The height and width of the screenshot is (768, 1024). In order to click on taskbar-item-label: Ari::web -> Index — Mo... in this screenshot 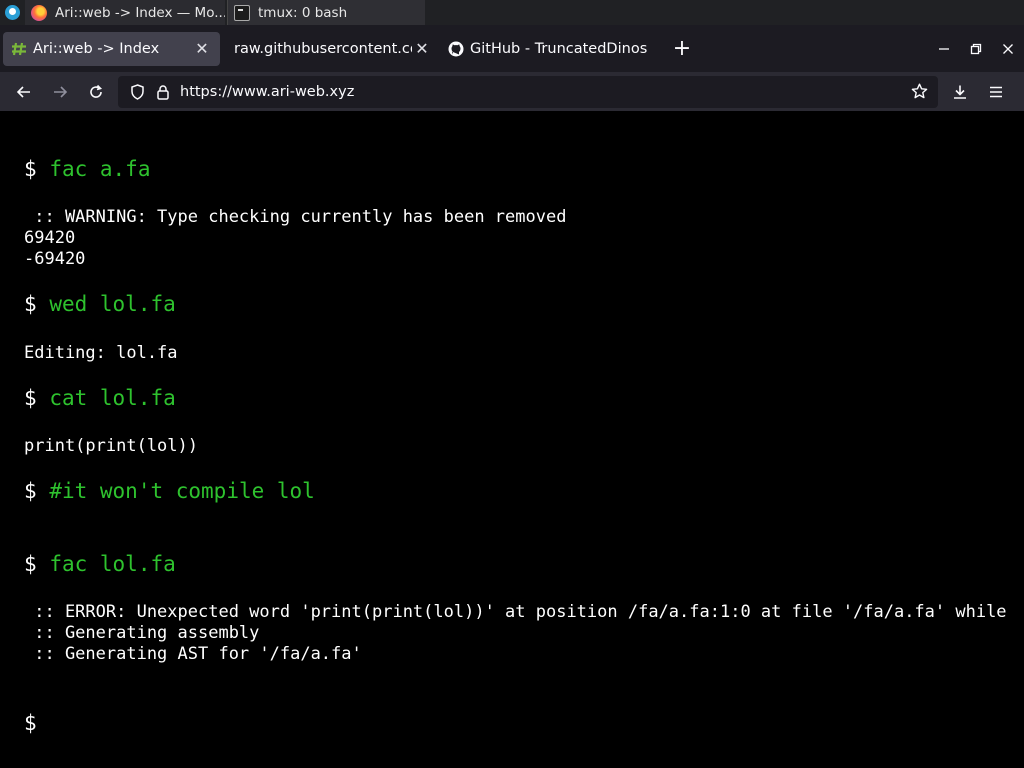, I will do `click(140, 12)`.